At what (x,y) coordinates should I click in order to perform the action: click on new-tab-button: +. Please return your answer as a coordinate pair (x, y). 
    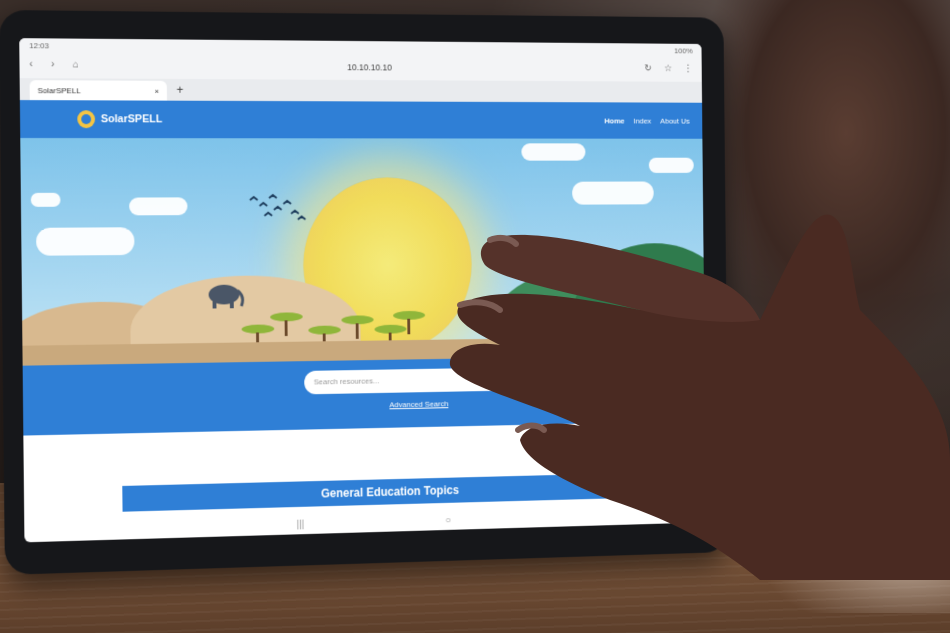
    Looking at the image, I should click on (179, 90).